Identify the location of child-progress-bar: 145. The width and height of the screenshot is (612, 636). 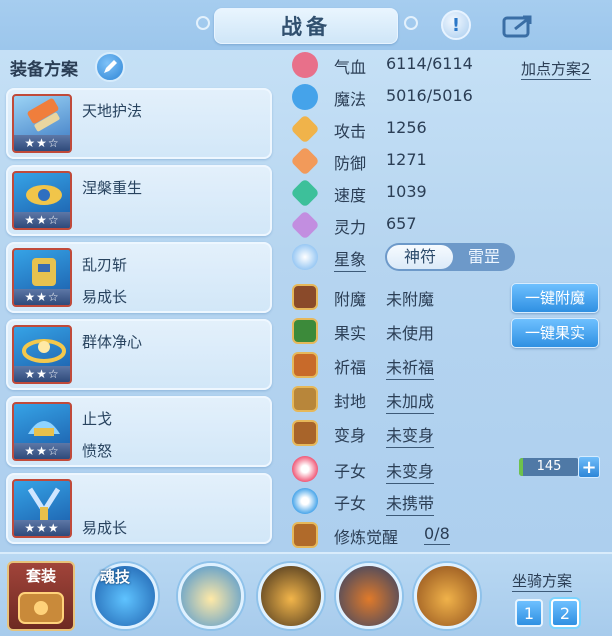
(549, 467).